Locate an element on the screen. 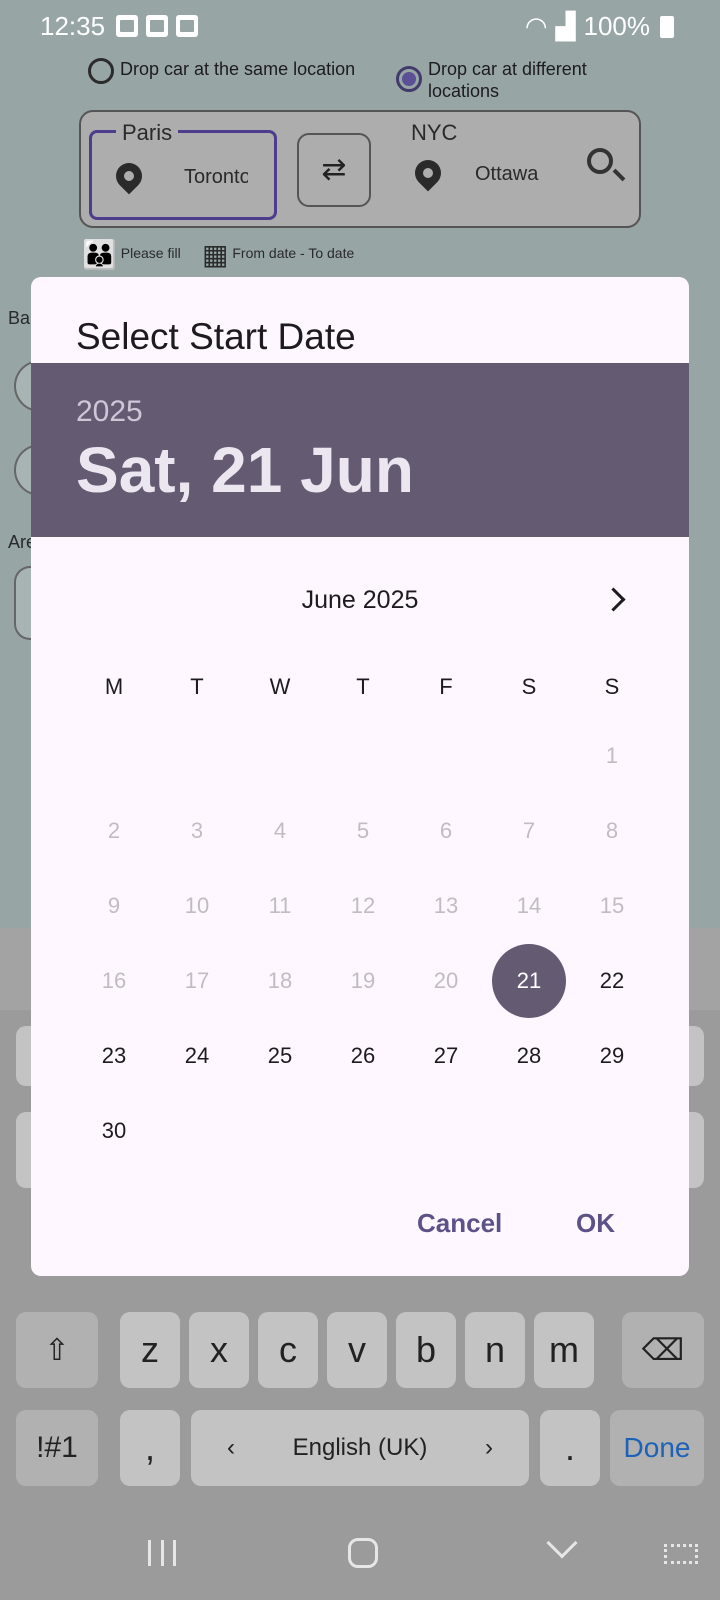 This screenshot has width=720, height=1600. day-cell: 1 is located at coordinates (612, 755).